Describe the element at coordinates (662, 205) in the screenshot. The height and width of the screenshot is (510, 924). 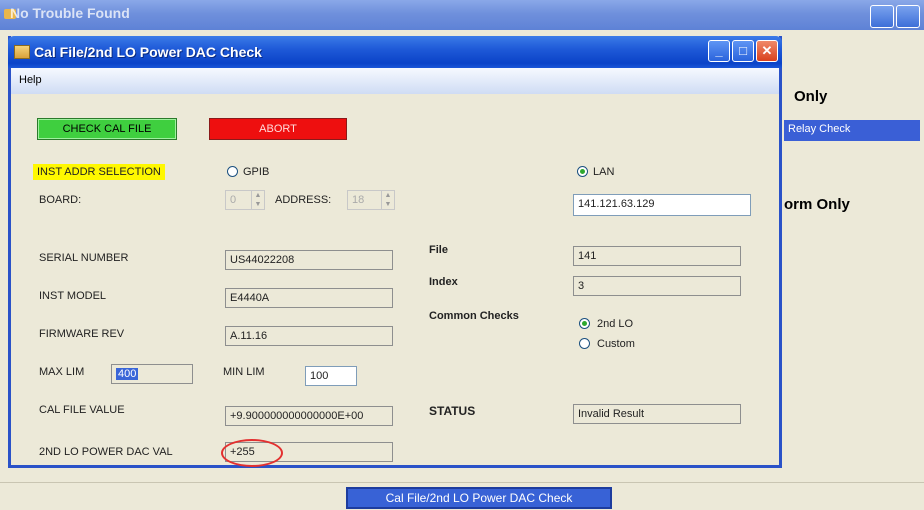
I see `lan-address-input: 141.121.63.129` at that location.